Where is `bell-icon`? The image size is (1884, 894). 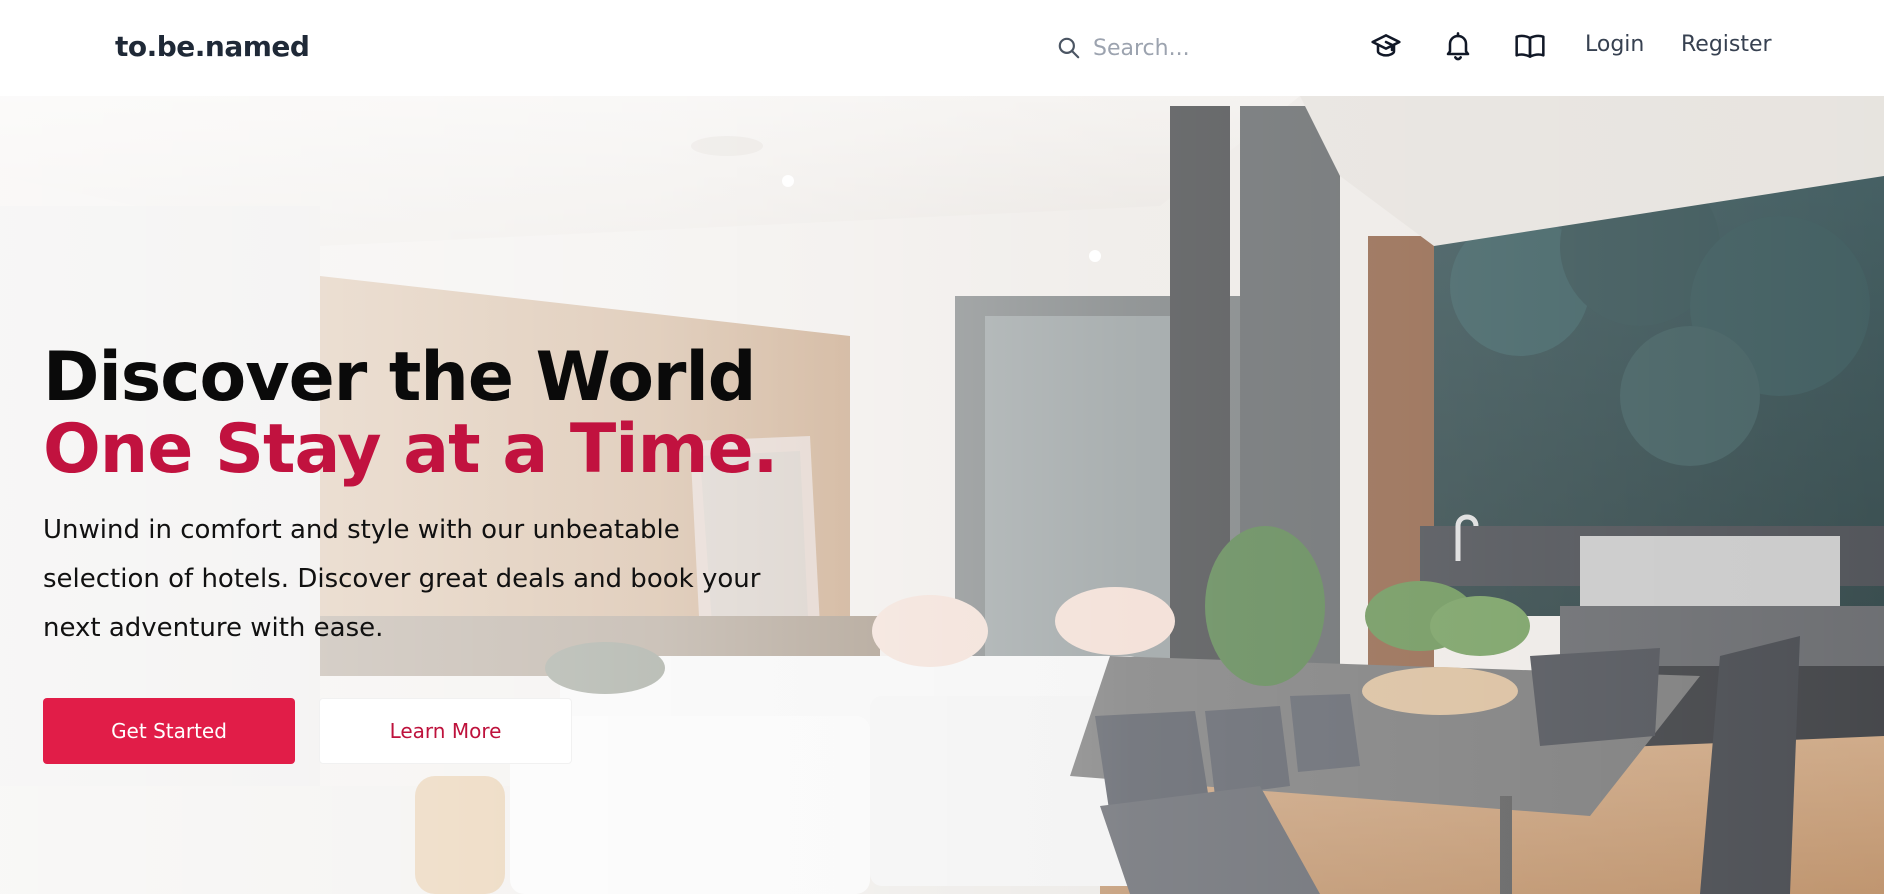
bell-icon is located at coordinates (1458, 46).